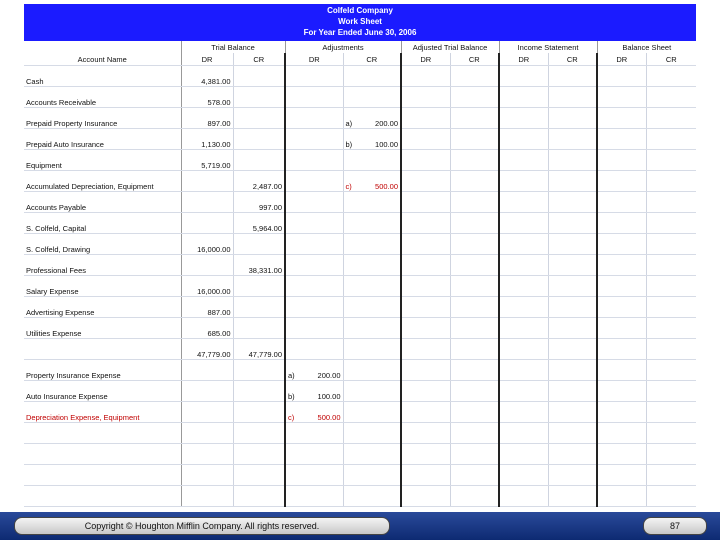 Image resolution: width=720 pixels, height=540 pixels. Describe the element at coordinates (103, 244) in the screenshot. I see `account-name-cell: S. Colfeld, Drawing` at that location.